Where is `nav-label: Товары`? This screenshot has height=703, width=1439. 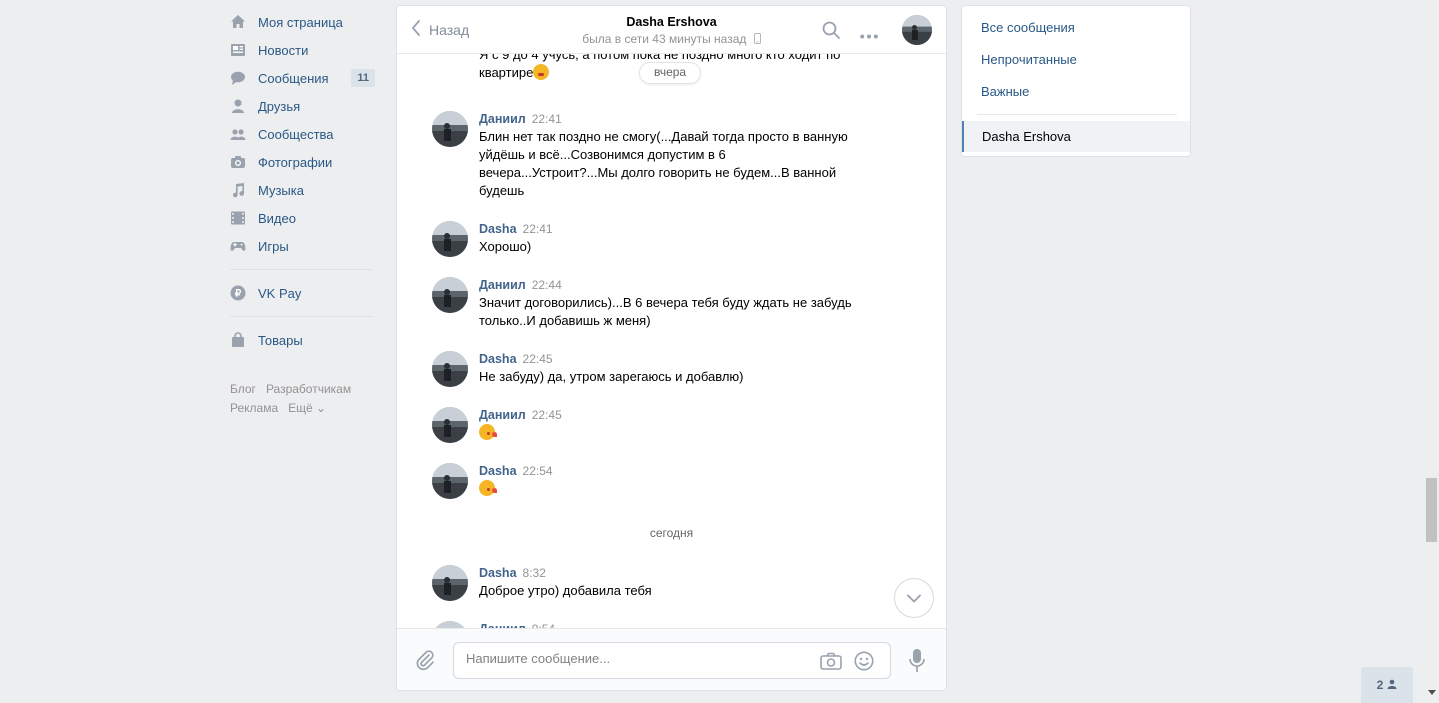
nav-label: Товары is located at coordinates (280, 340).